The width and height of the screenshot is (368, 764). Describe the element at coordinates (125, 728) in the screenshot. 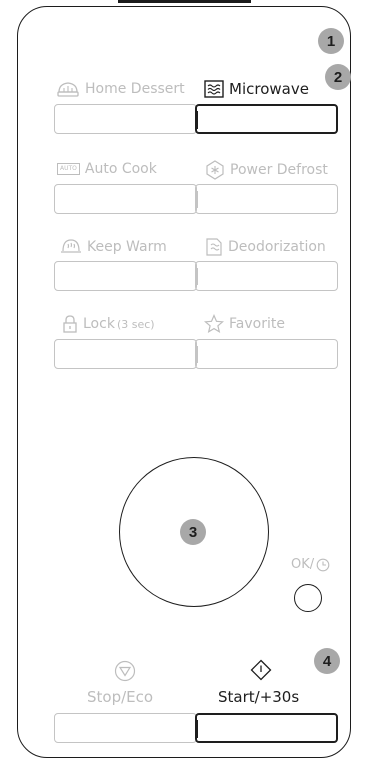

I see `stop-eco-button` at that location.